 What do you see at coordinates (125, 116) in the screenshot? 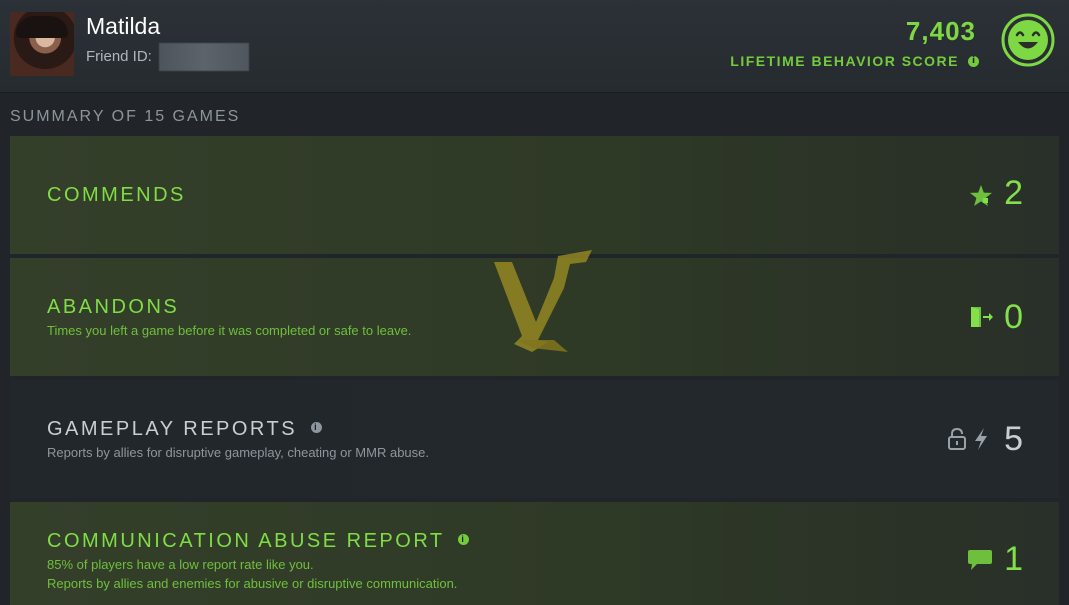
I see `summary-title: SUMMARY OF 15 GAMES` at bounding box center [125, 116].